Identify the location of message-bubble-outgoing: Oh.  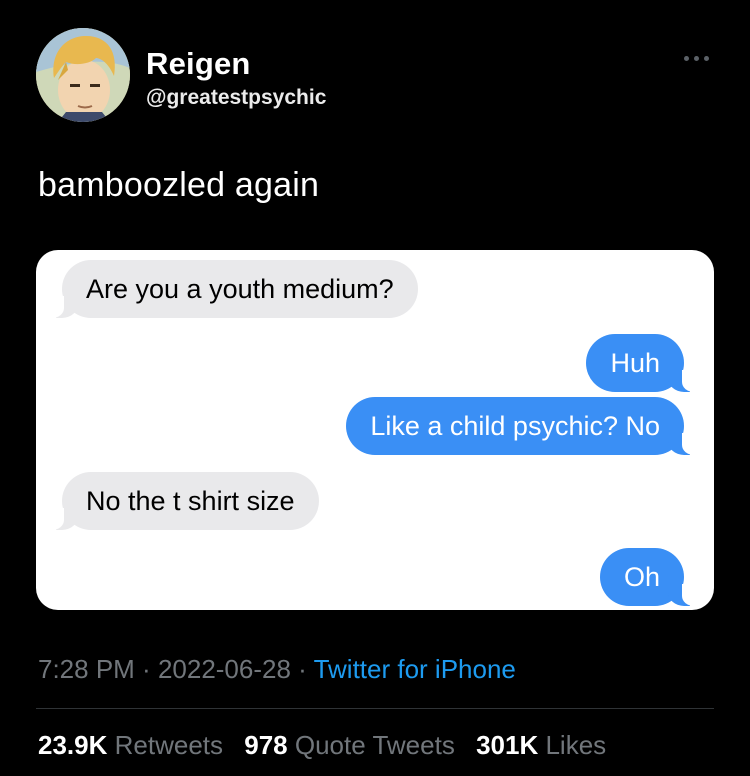
(648, 577).